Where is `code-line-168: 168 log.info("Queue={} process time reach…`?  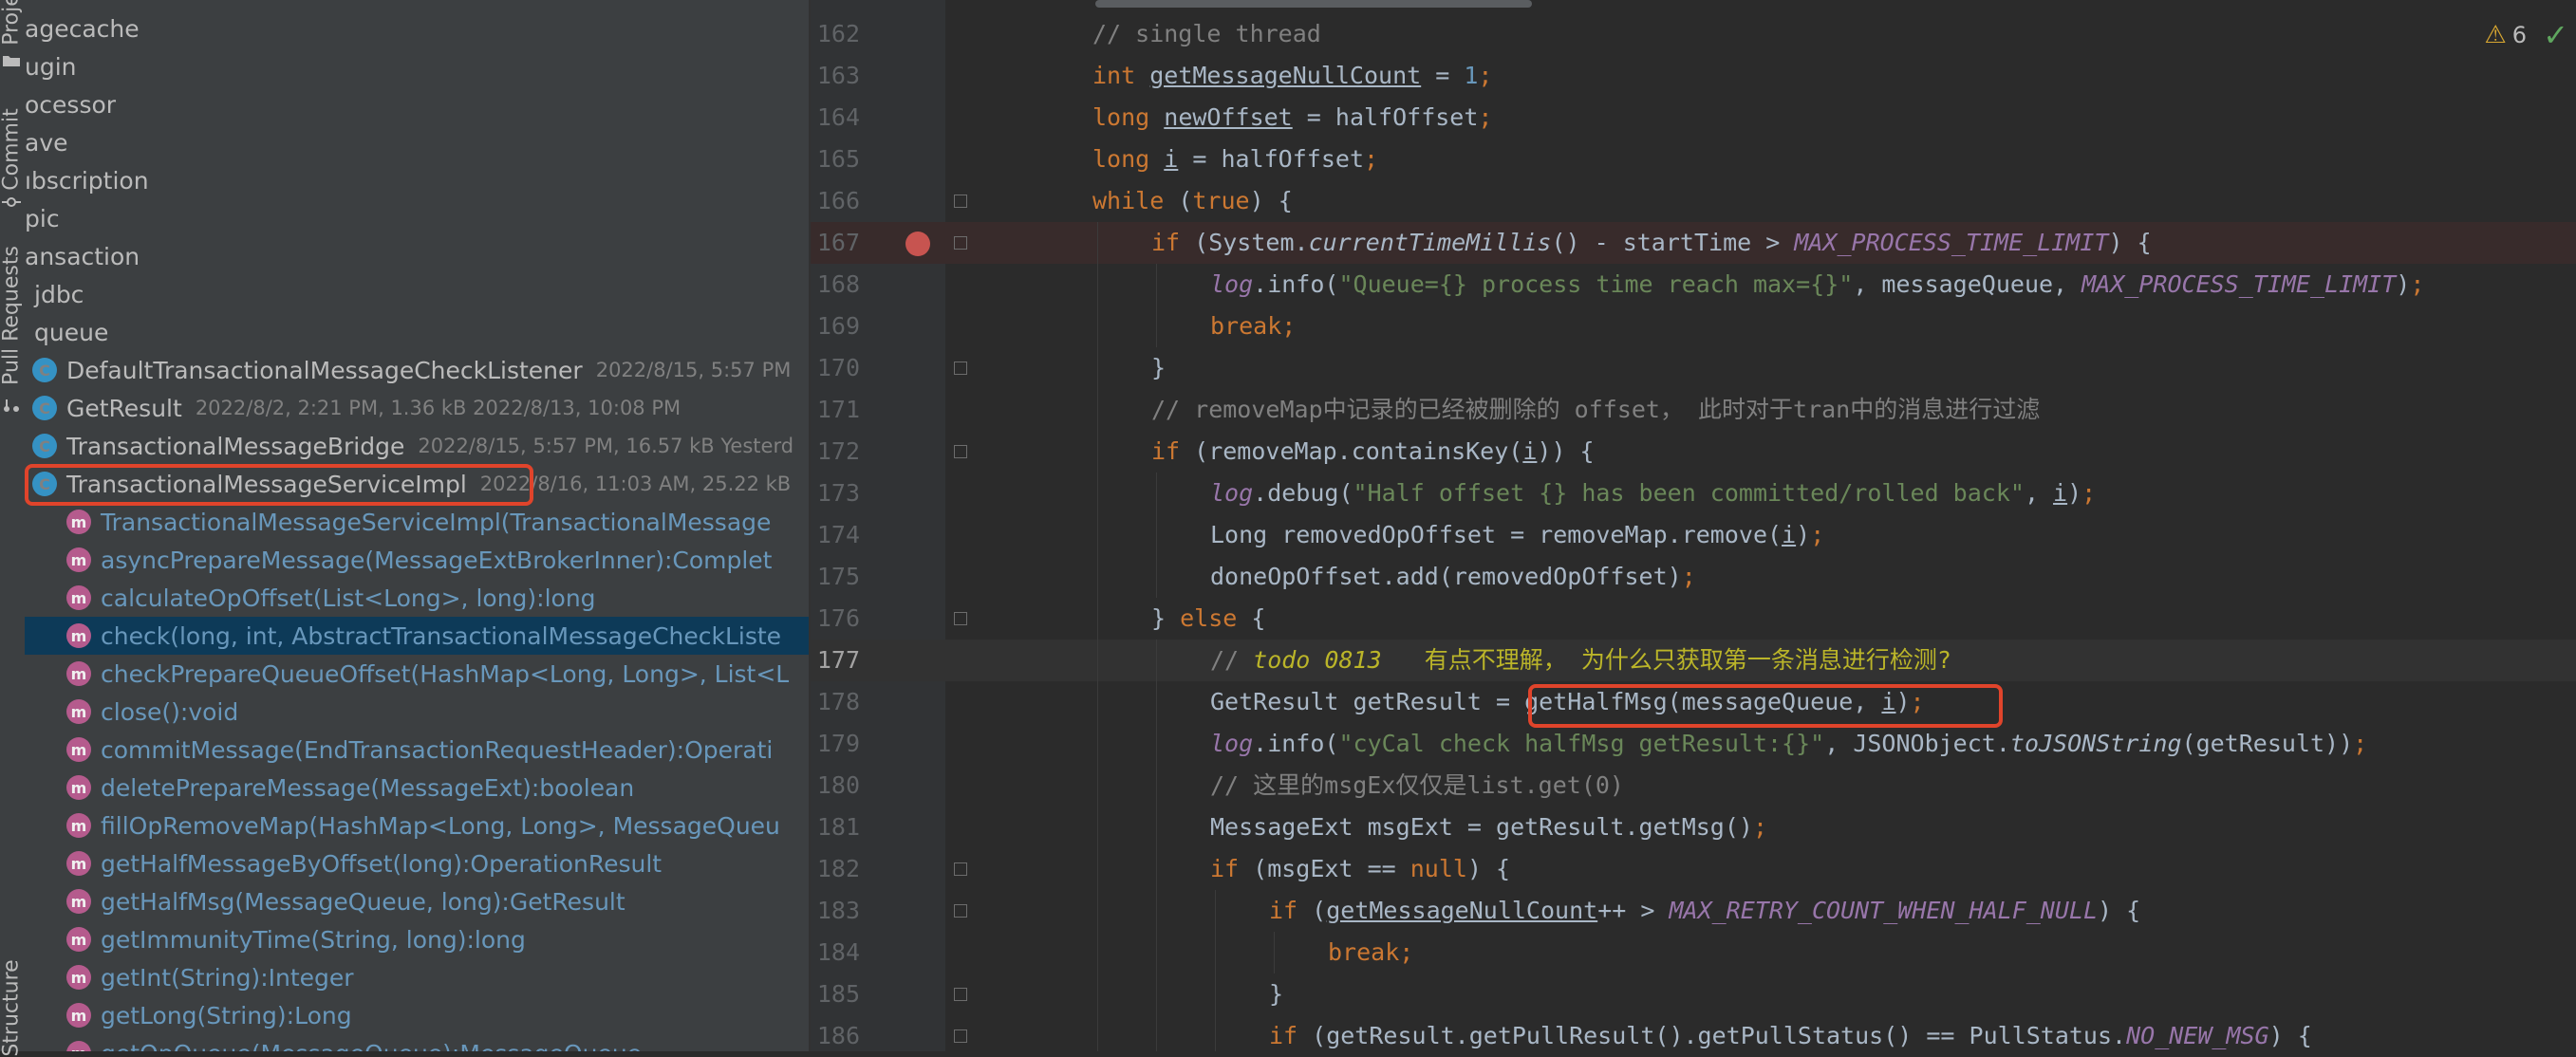 code-line-168: 168 log.info("Queue={} process time reach… is located at coordinates (1694, 285).